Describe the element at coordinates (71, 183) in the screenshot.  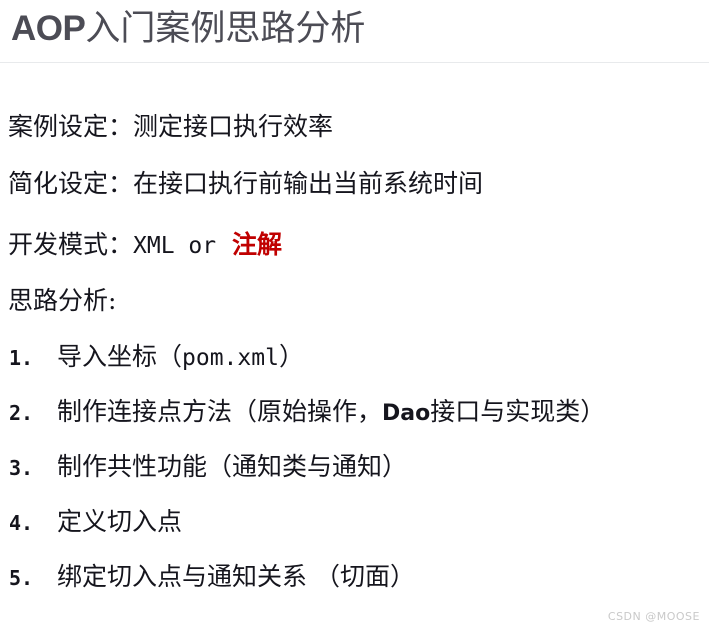
I see `paragraph-simplified-setting-label: 简化设定：` at that location.